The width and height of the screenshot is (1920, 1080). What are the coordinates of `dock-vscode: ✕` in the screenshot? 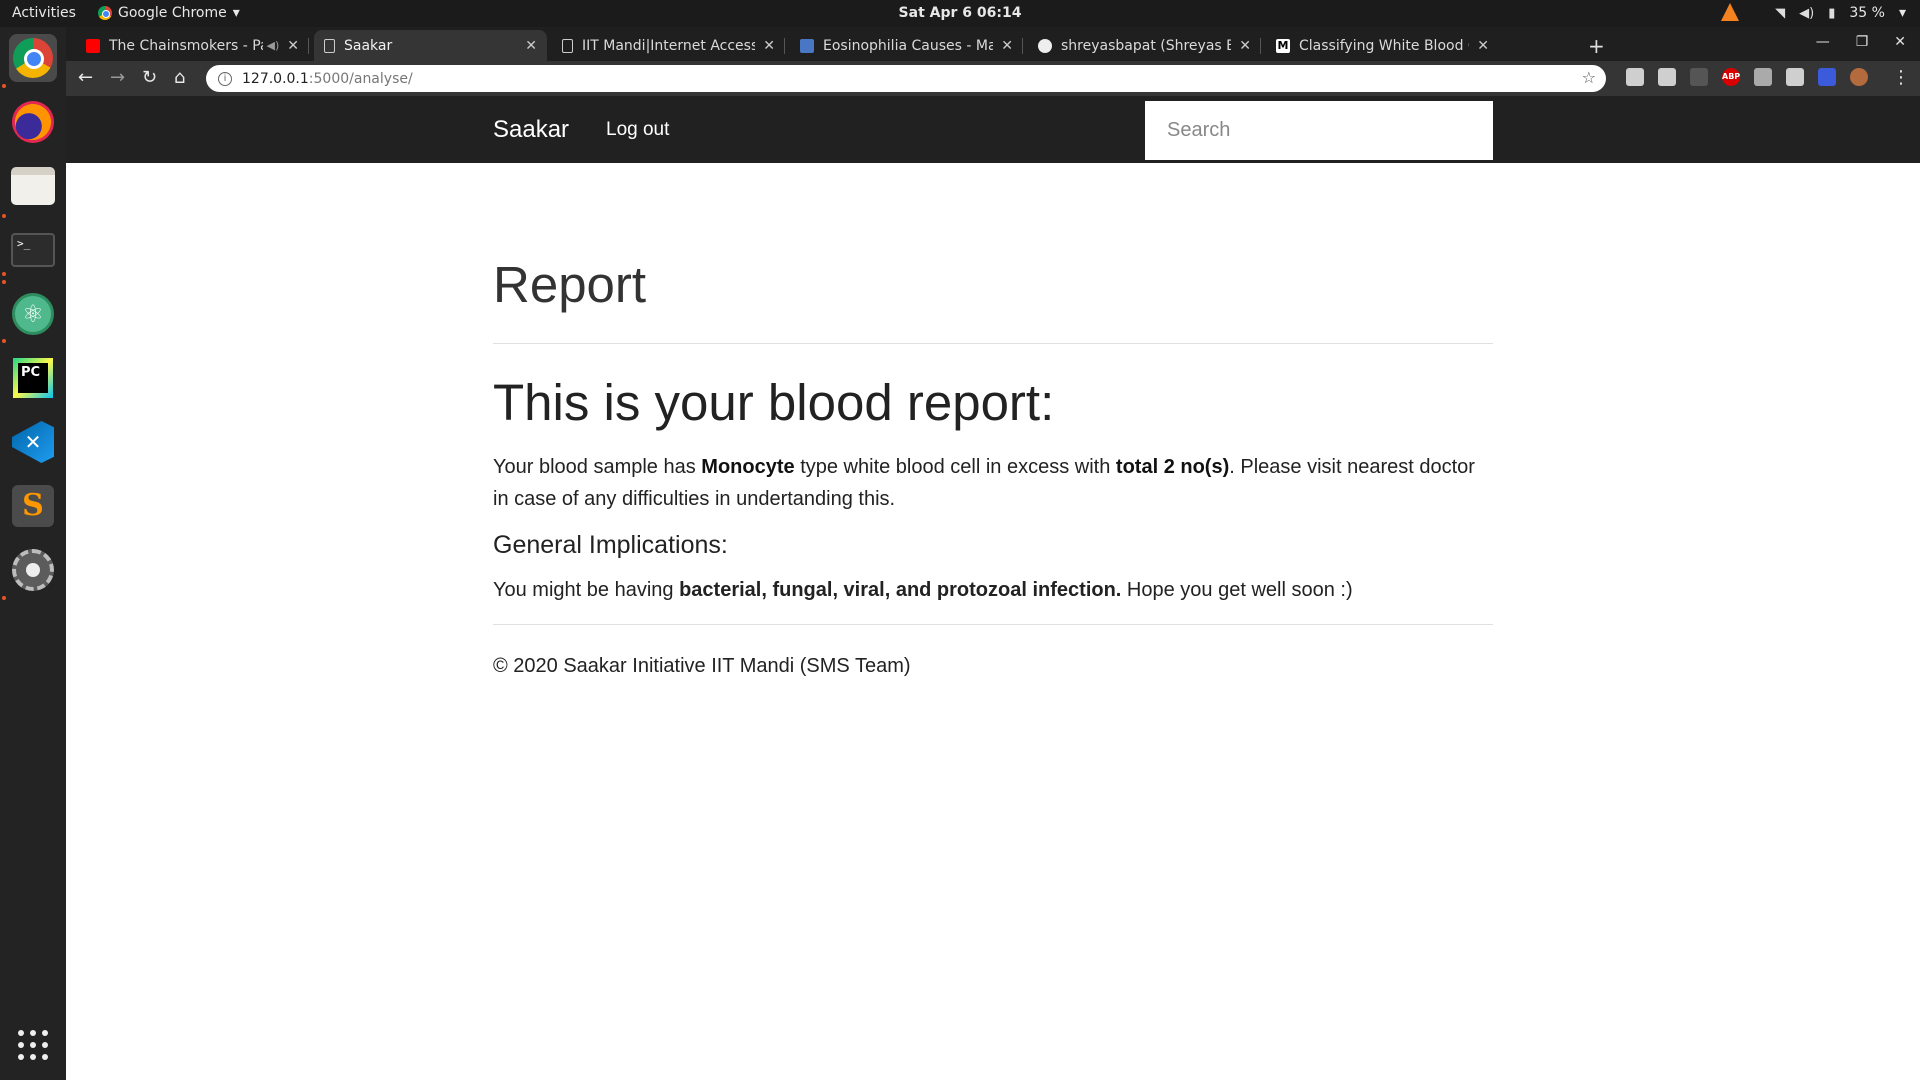 It's located at (33, 442).